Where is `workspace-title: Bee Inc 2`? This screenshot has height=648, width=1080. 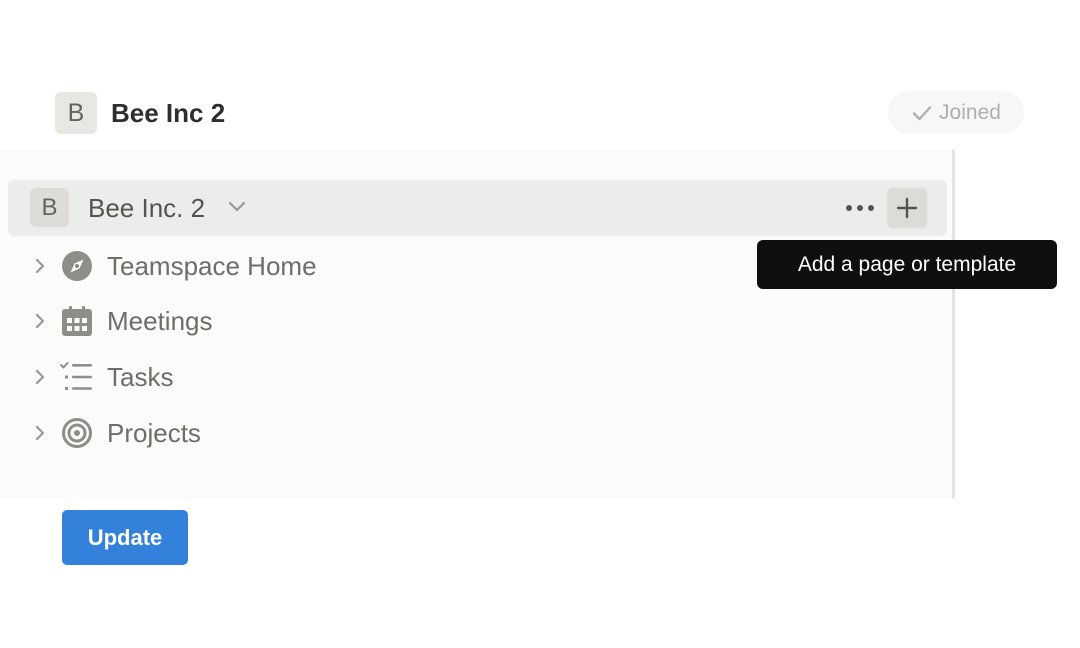
workspace-title: Bee Inc 2 is located at coordinates (168, 112).